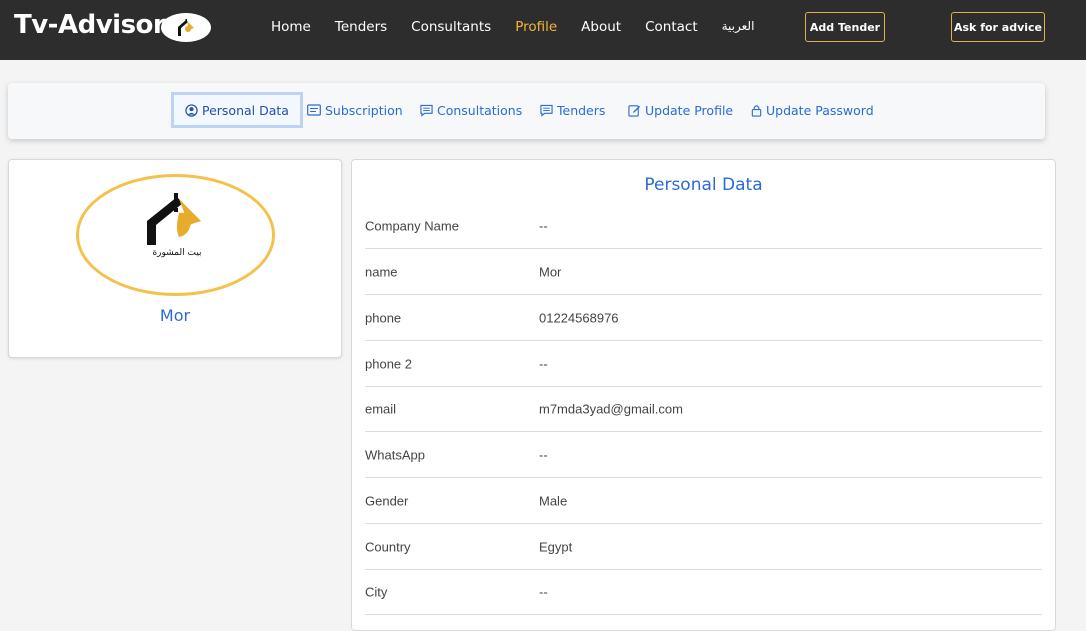 This screenshot has width=1086, height=631. I want to click on add-tender-button: Add Tender, so click(845, 27).